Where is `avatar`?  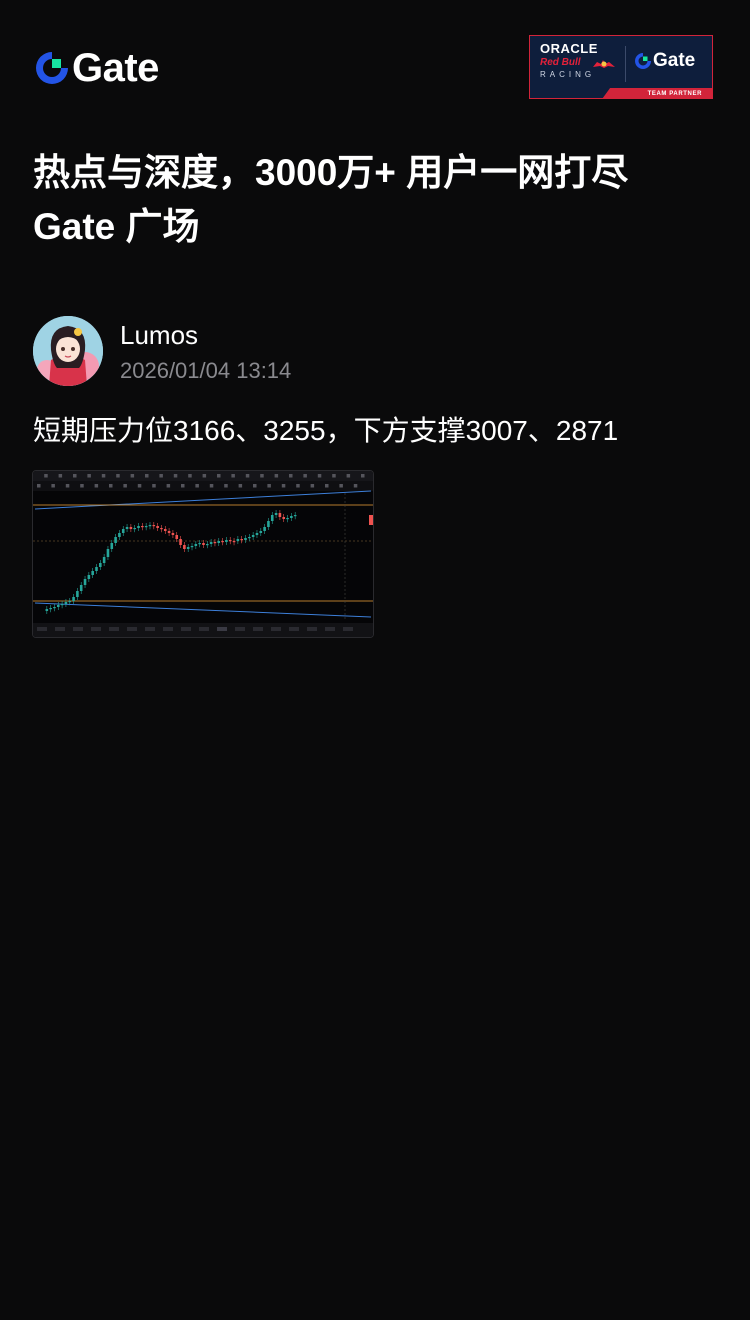
avatar is located at coordinates (68, 351).